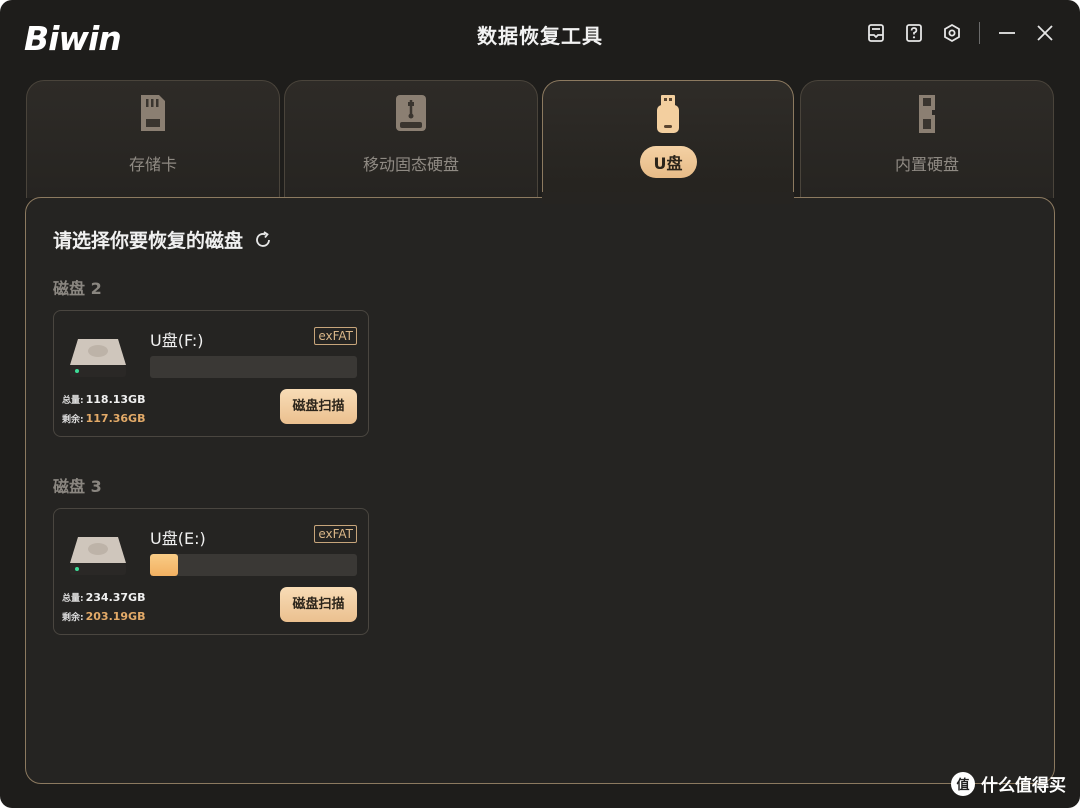 This screenshot has height=810, width=1080. I want to click on tab-label: U盘, so click(668, 162).